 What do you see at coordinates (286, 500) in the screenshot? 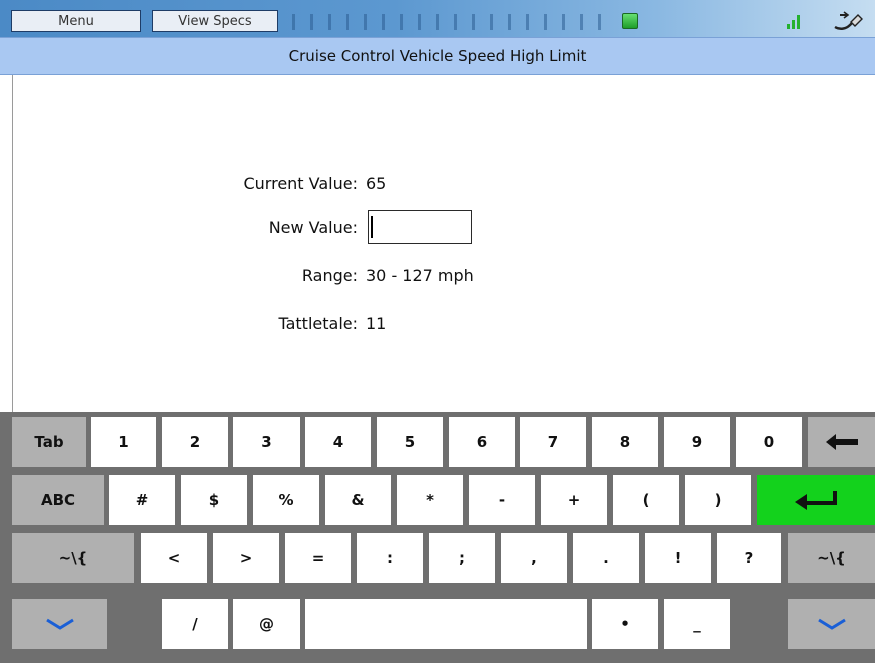
I see `key-percent: %` at bounding box center [286, 500].